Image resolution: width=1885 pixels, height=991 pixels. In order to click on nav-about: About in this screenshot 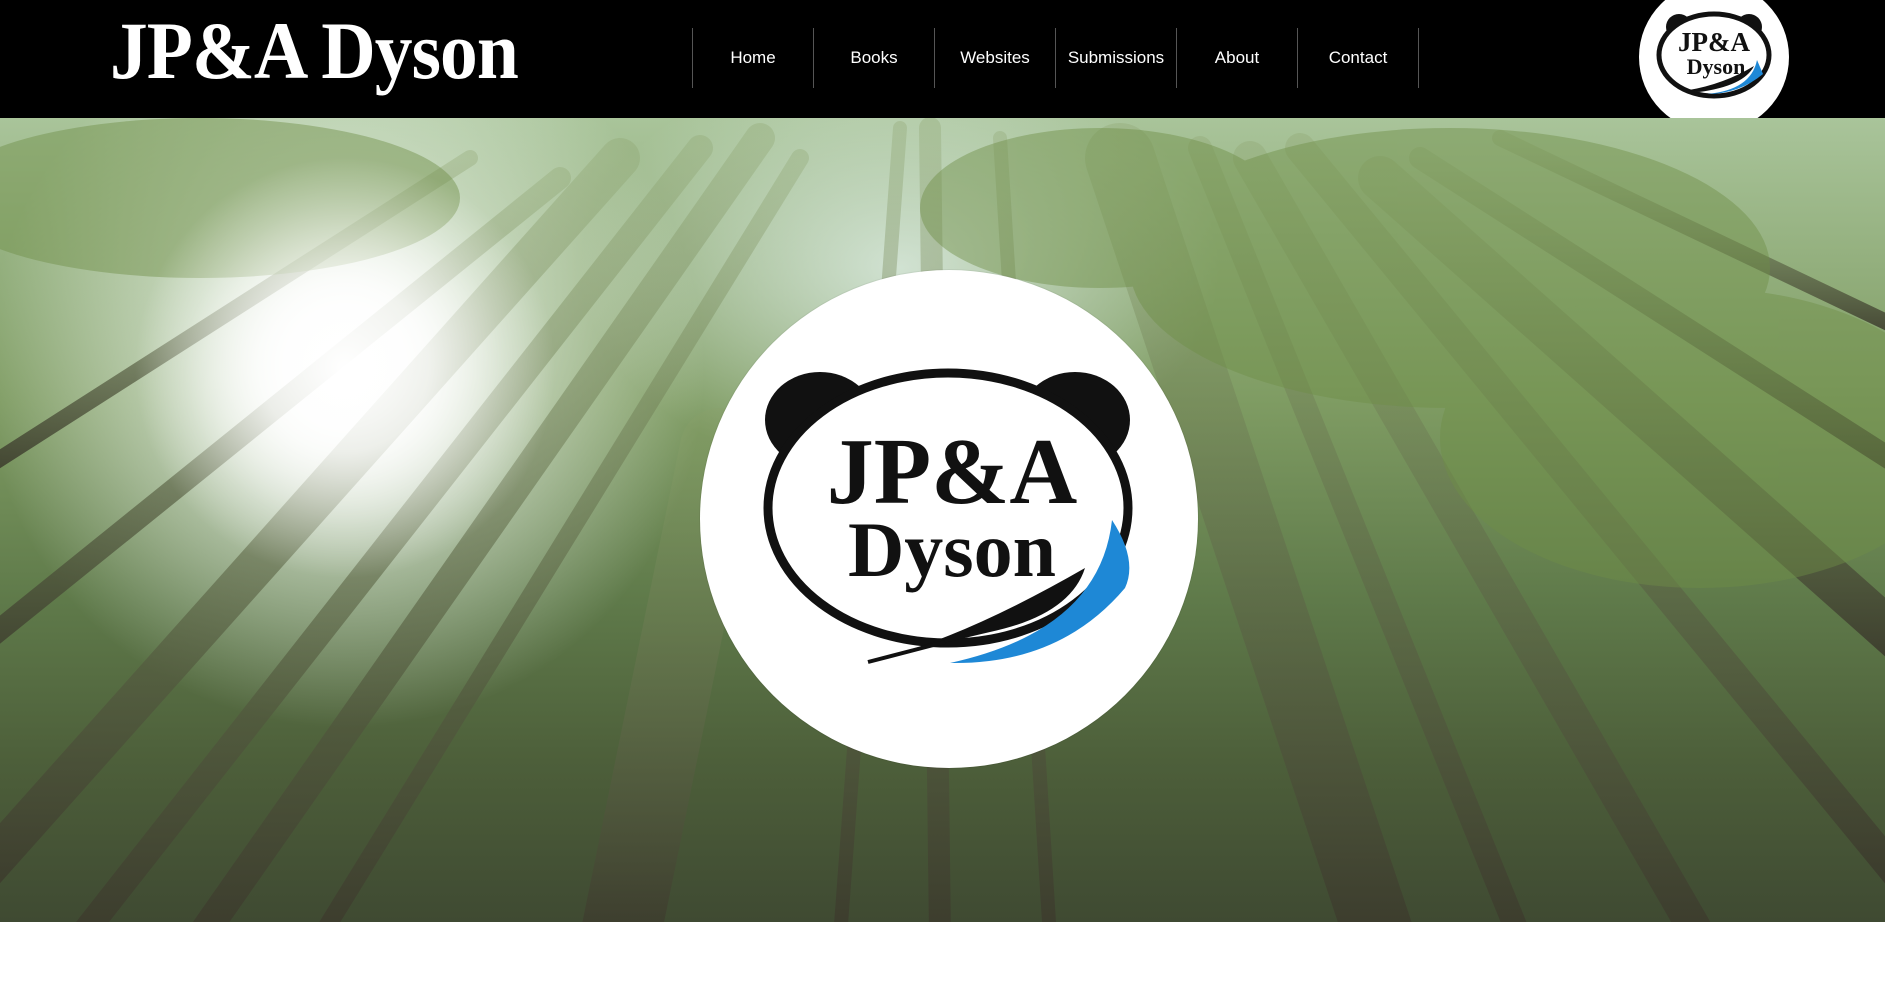, I will do `click(1237, 58)`.